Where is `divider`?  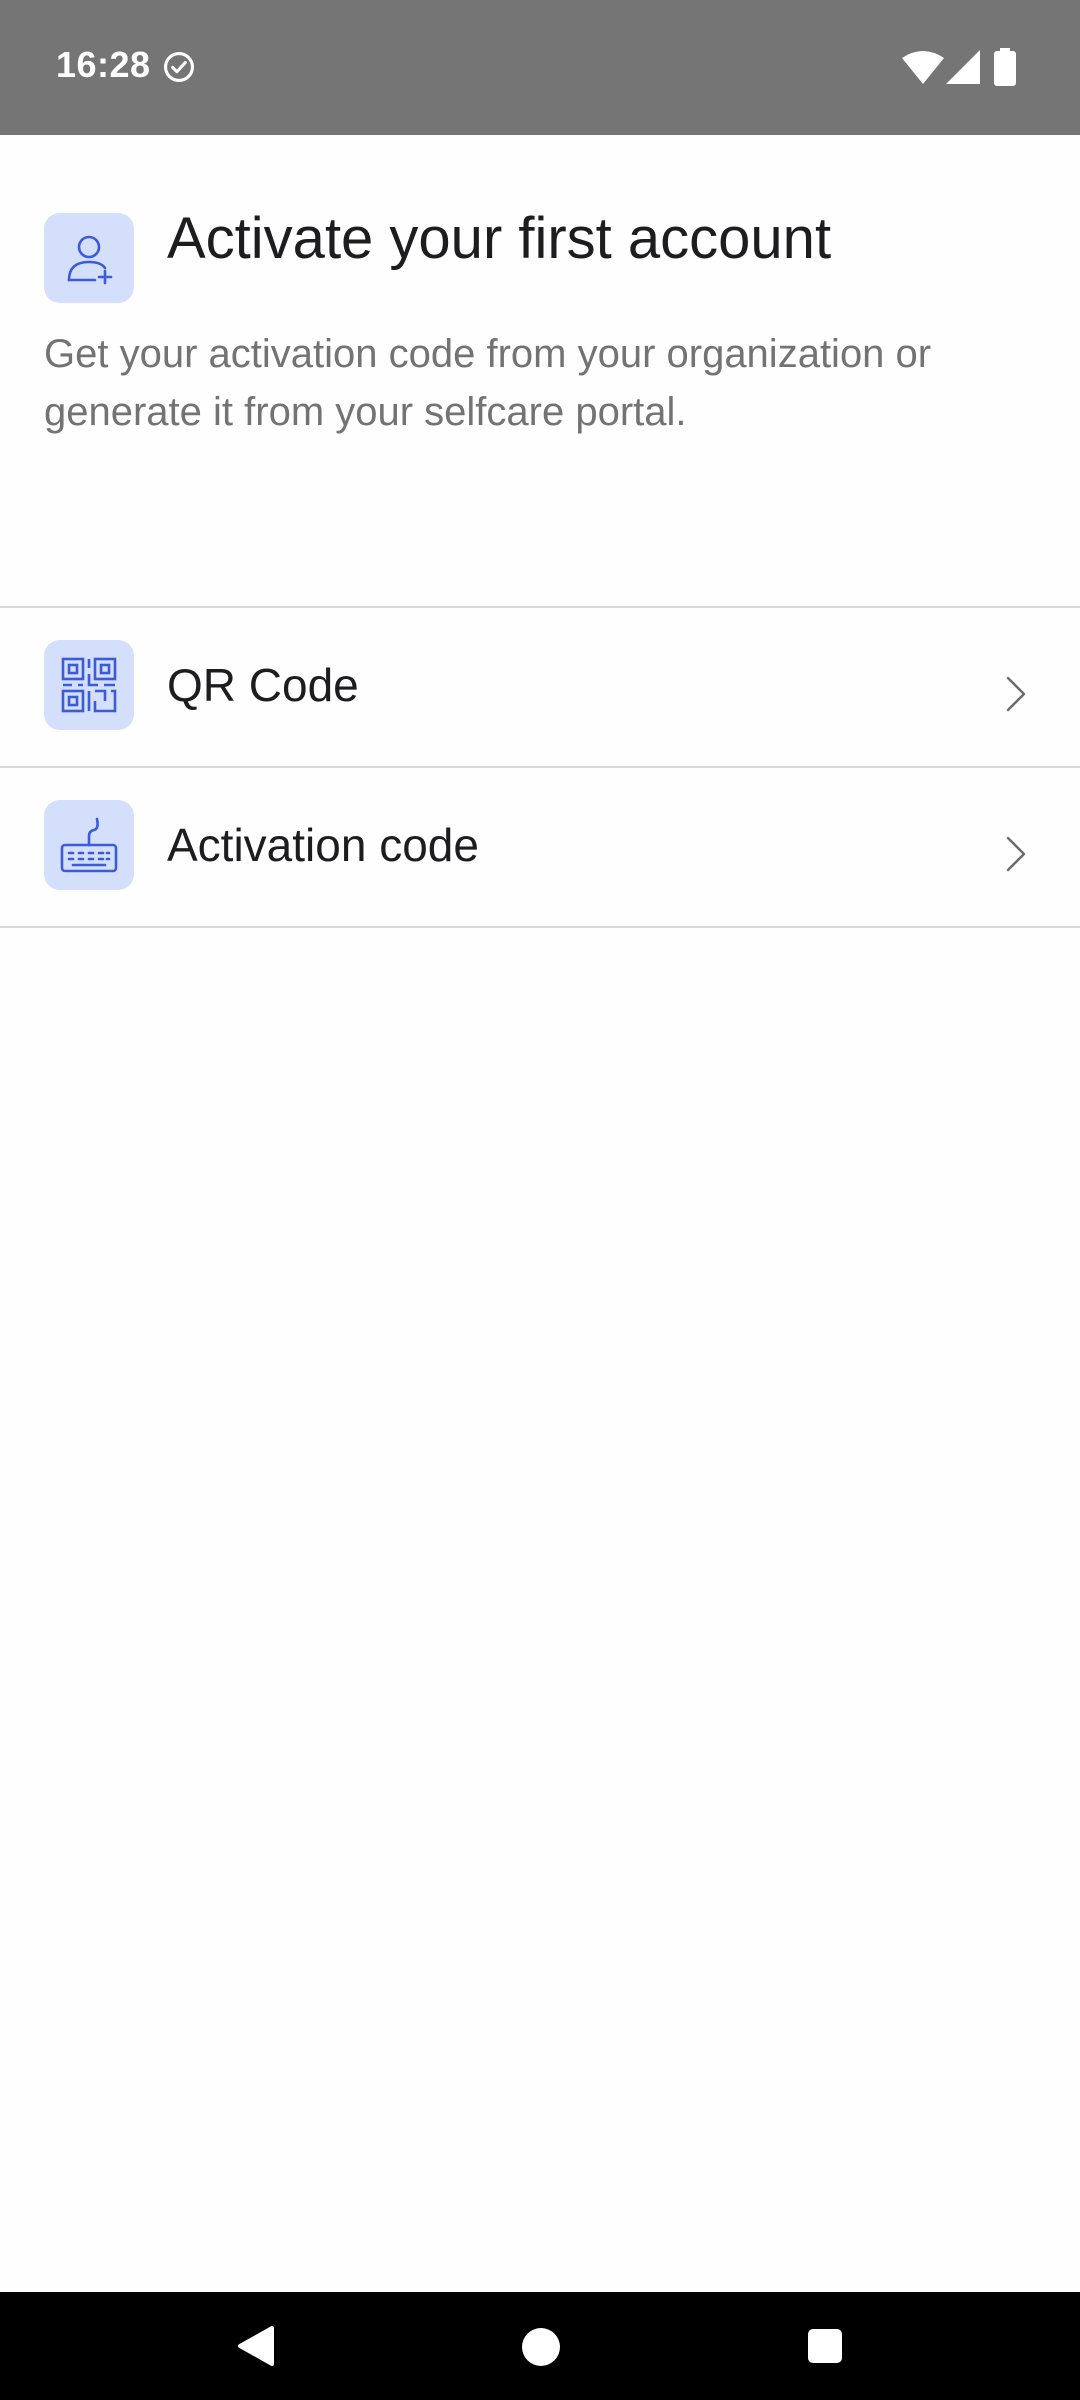 divider is located at coordinates (540, 927).